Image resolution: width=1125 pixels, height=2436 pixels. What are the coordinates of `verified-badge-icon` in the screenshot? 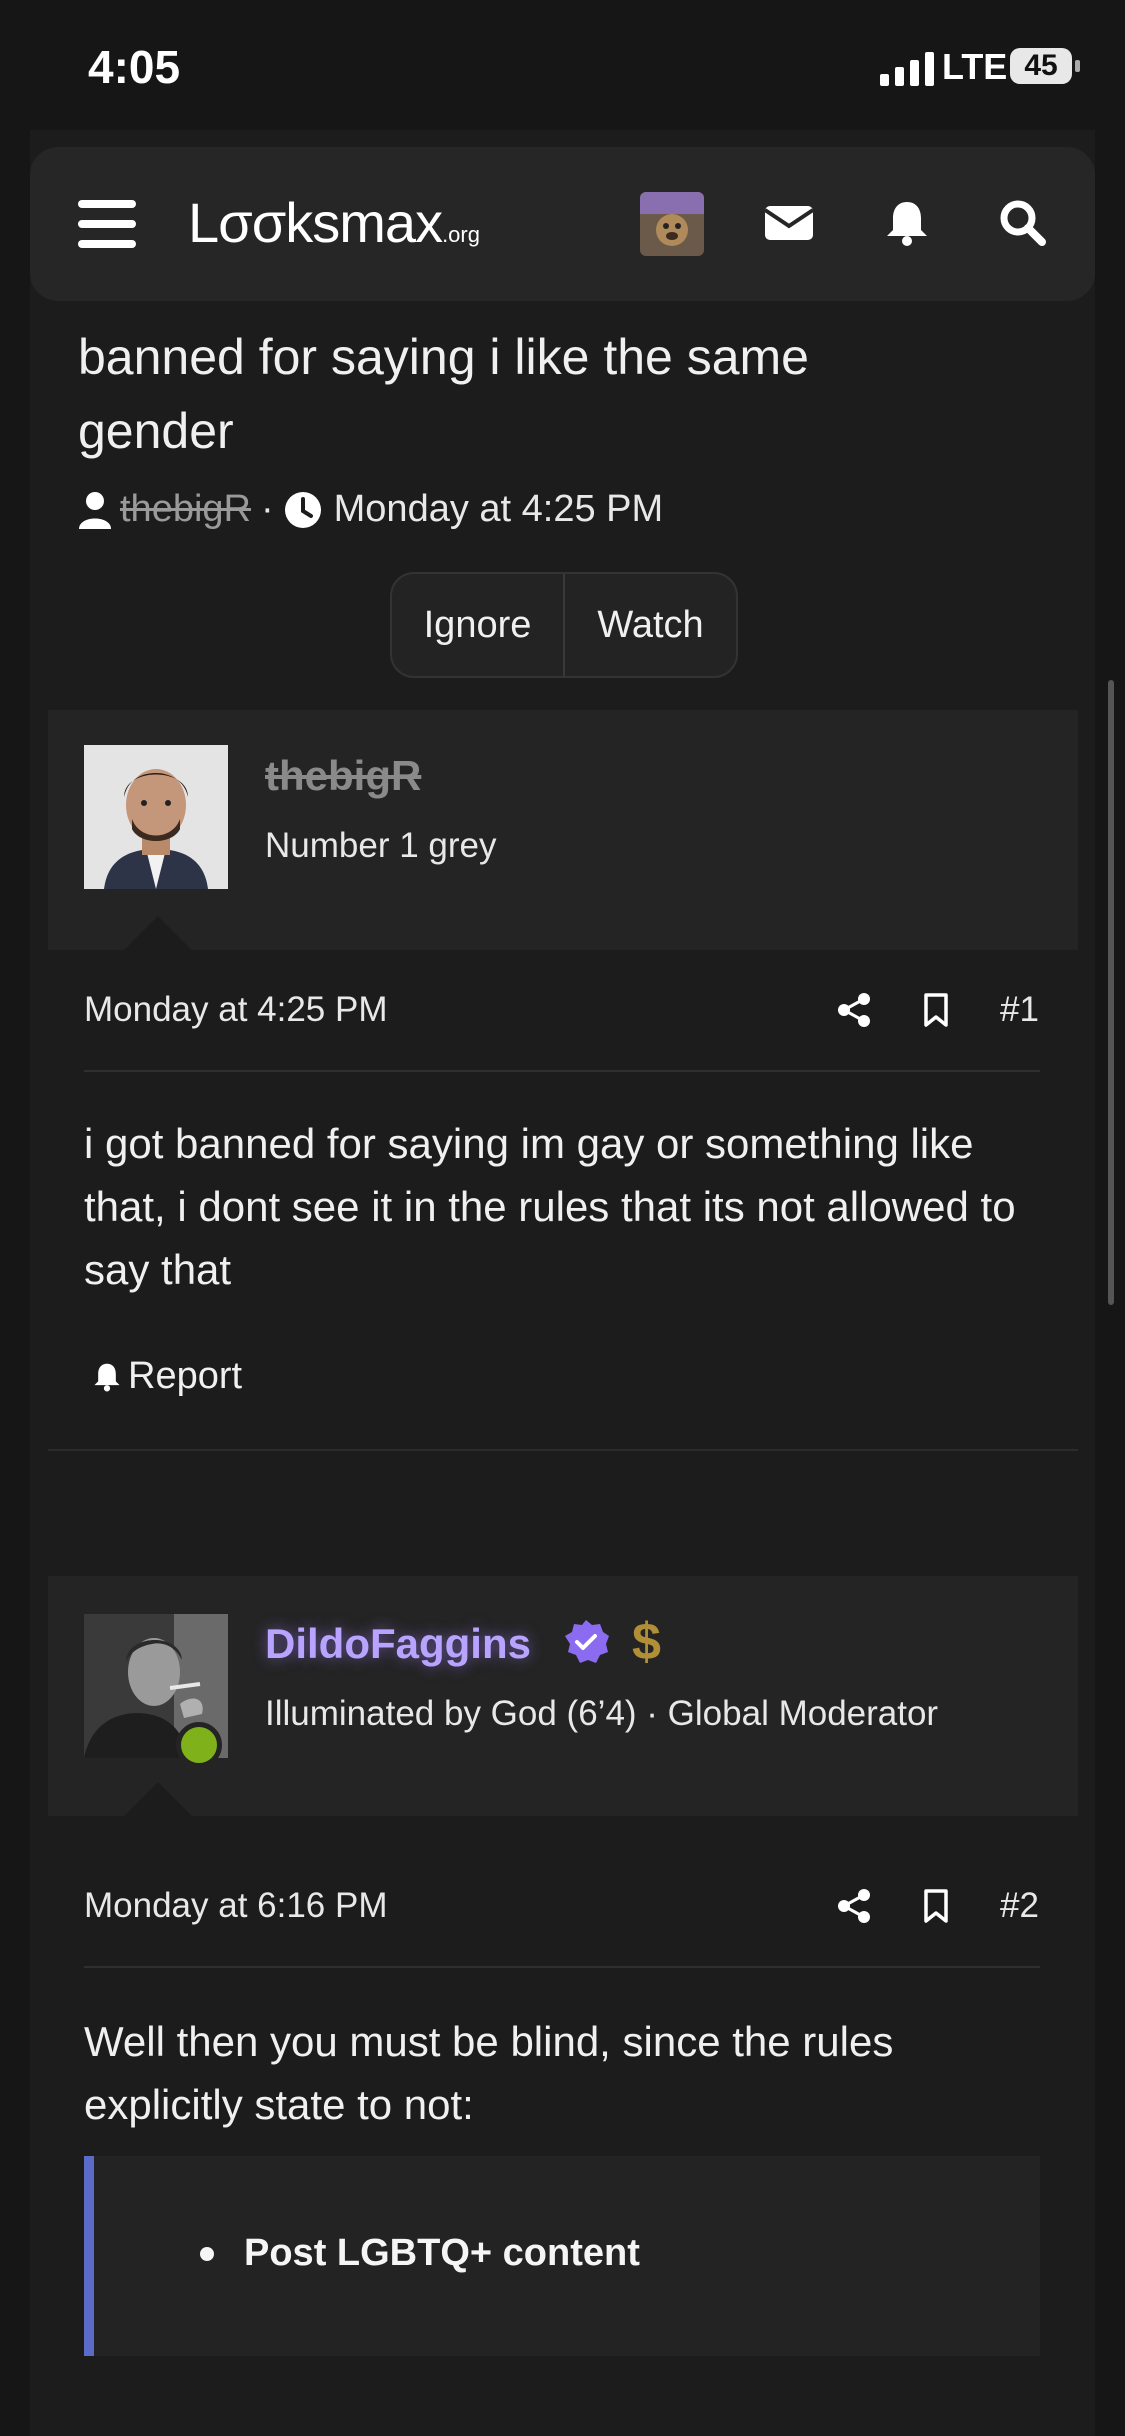 It's located at (587, 1641).